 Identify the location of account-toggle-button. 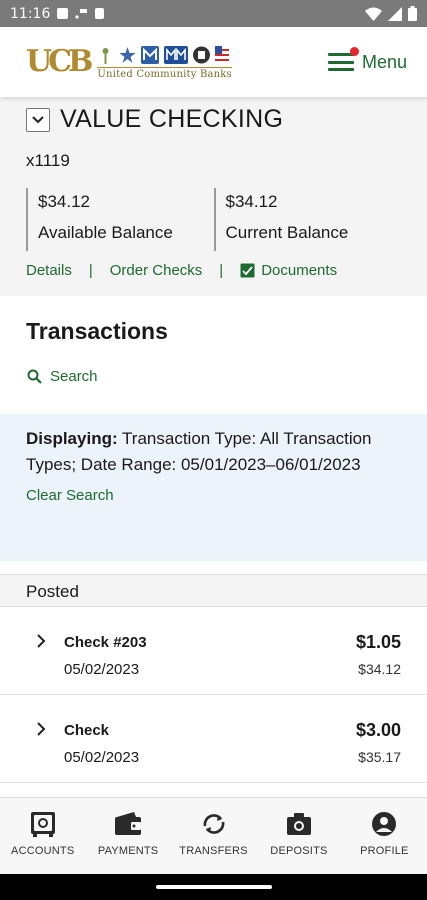
(38, 119).